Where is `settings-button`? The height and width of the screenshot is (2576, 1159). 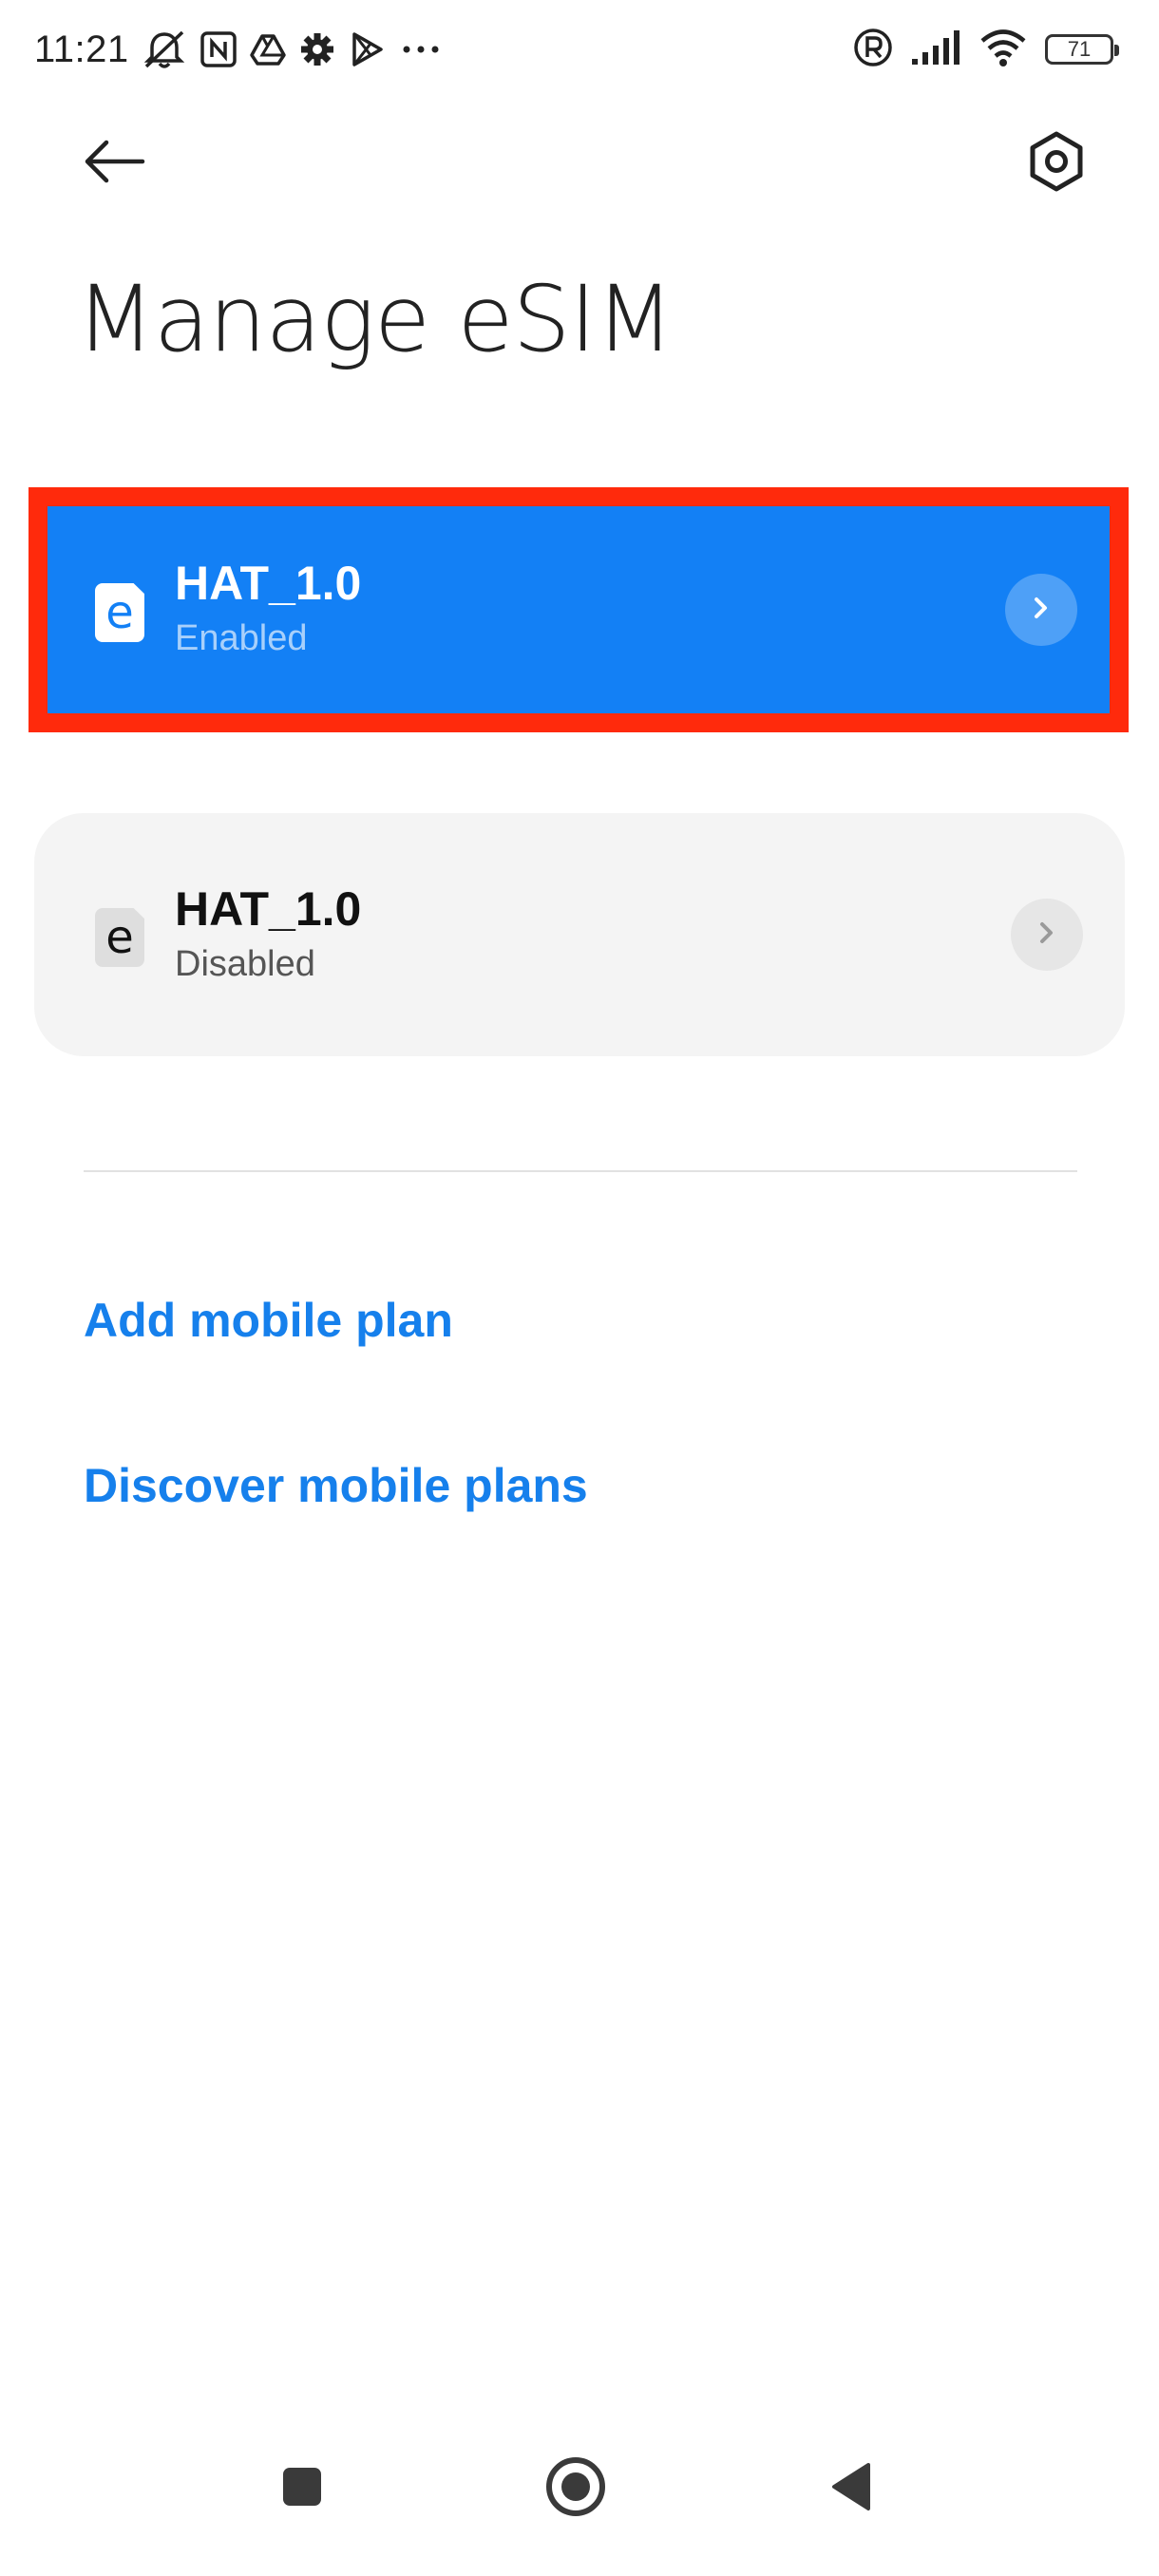
settings-button is located at coordinates (1056, 163).